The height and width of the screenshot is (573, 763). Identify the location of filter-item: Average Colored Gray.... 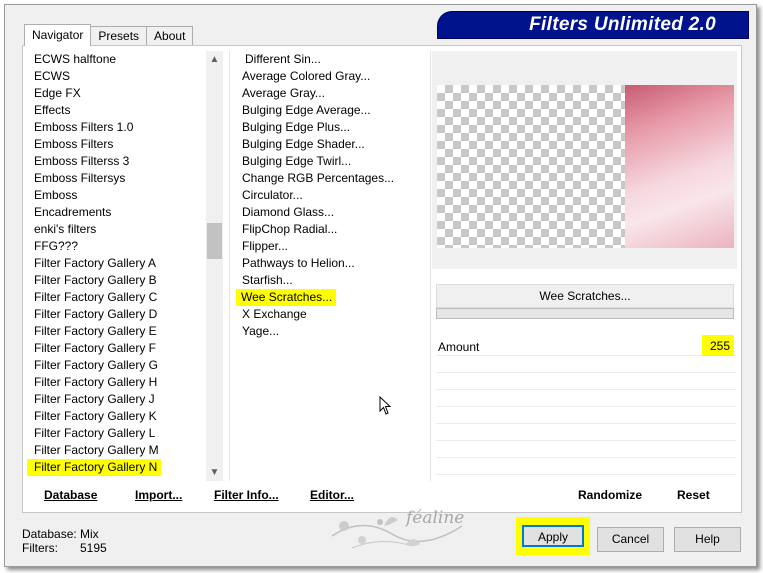
(331, 76).